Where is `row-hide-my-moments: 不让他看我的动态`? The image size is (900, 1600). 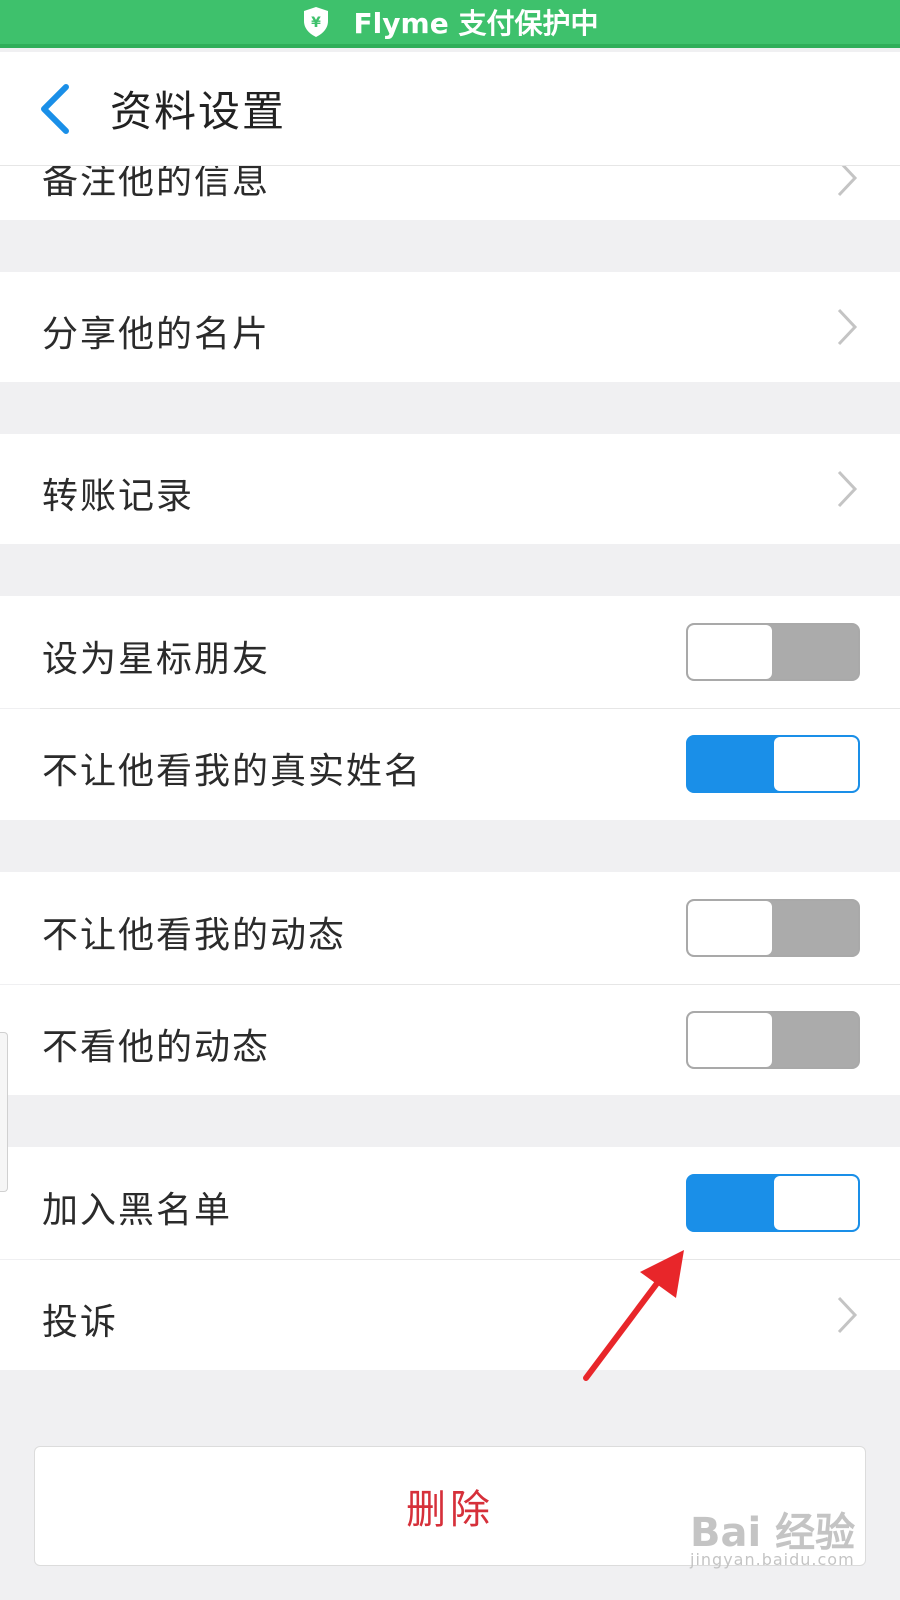 row-hide-my-moments: 不让他看我的动态 is located at coordinates (450, 928).